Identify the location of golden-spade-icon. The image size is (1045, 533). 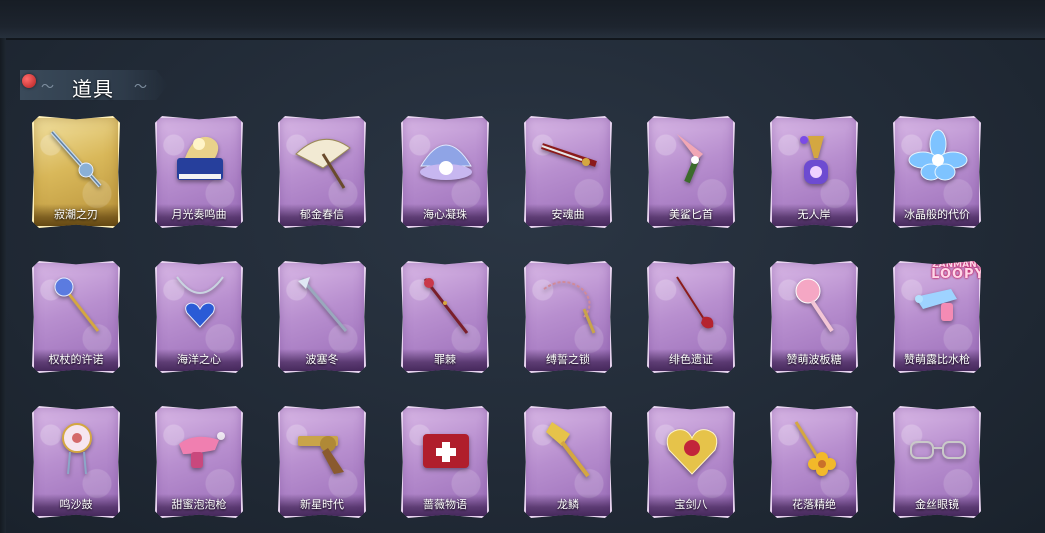
(568, 450).